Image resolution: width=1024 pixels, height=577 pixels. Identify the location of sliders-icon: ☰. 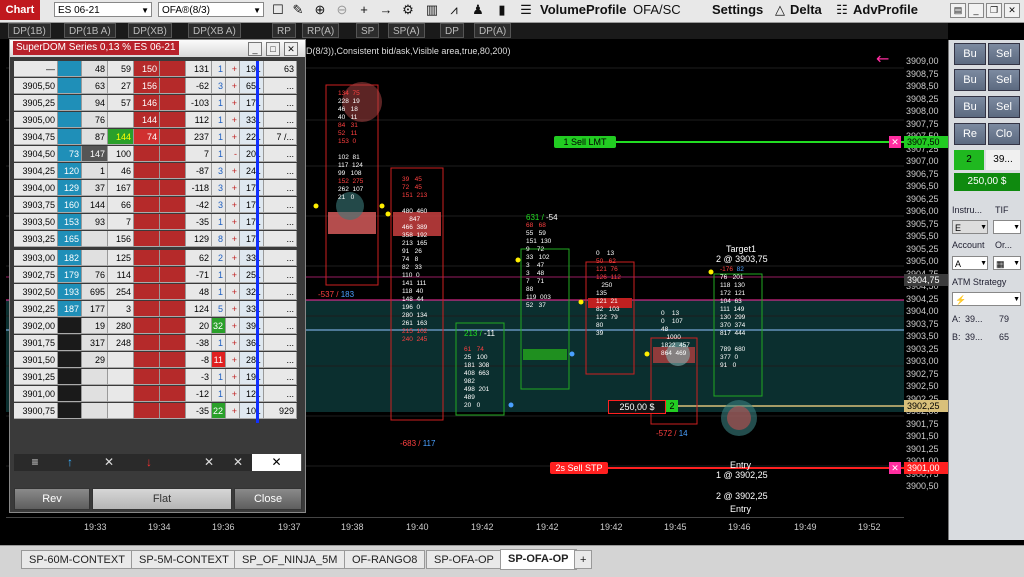
(526, 10).